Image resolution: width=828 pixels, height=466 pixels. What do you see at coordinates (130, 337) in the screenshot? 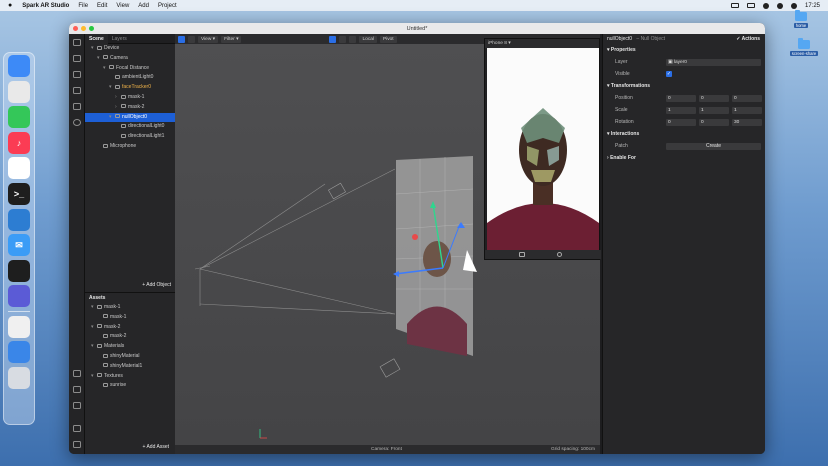
I see `tree-item: mask-2` at bounding box center [130, 337].